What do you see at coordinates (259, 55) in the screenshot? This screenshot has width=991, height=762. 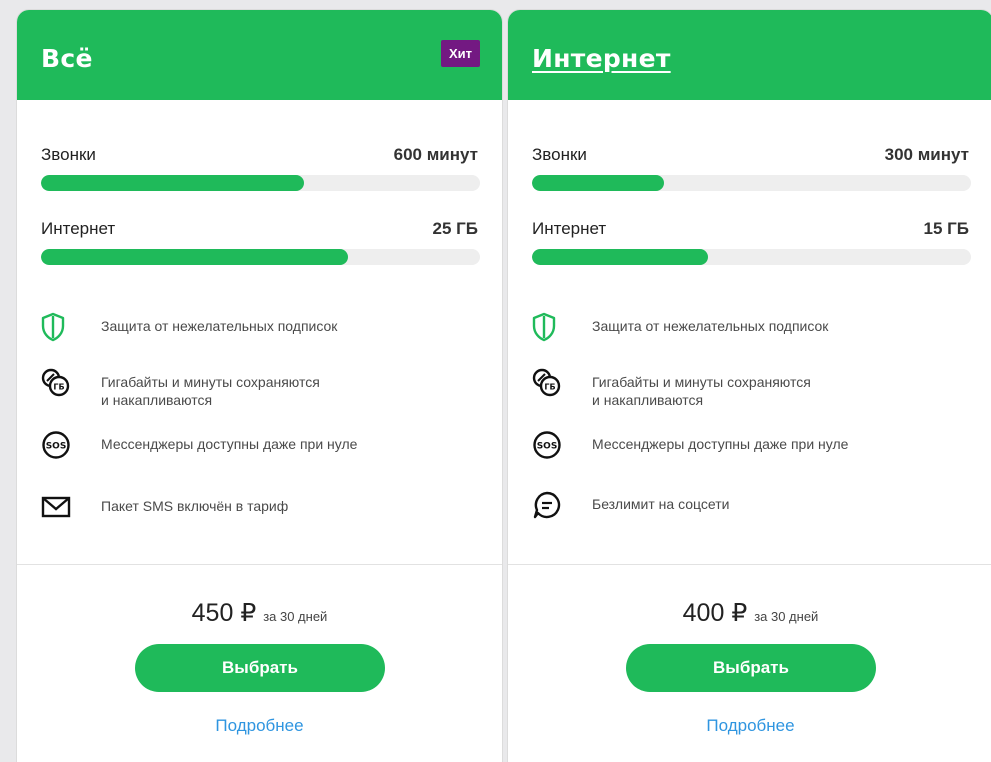 I see `card-header: Всё Хит` at bounding box center [259, 55].